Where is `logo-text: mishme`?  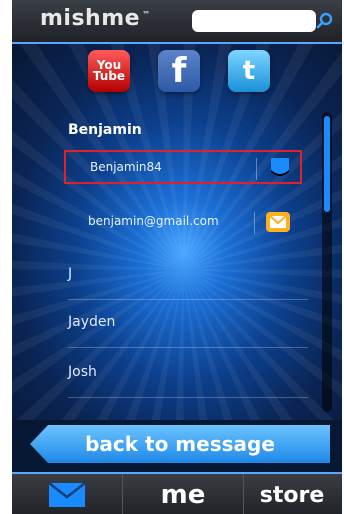
logo-text: mishme is located at coordinates (90, 18).